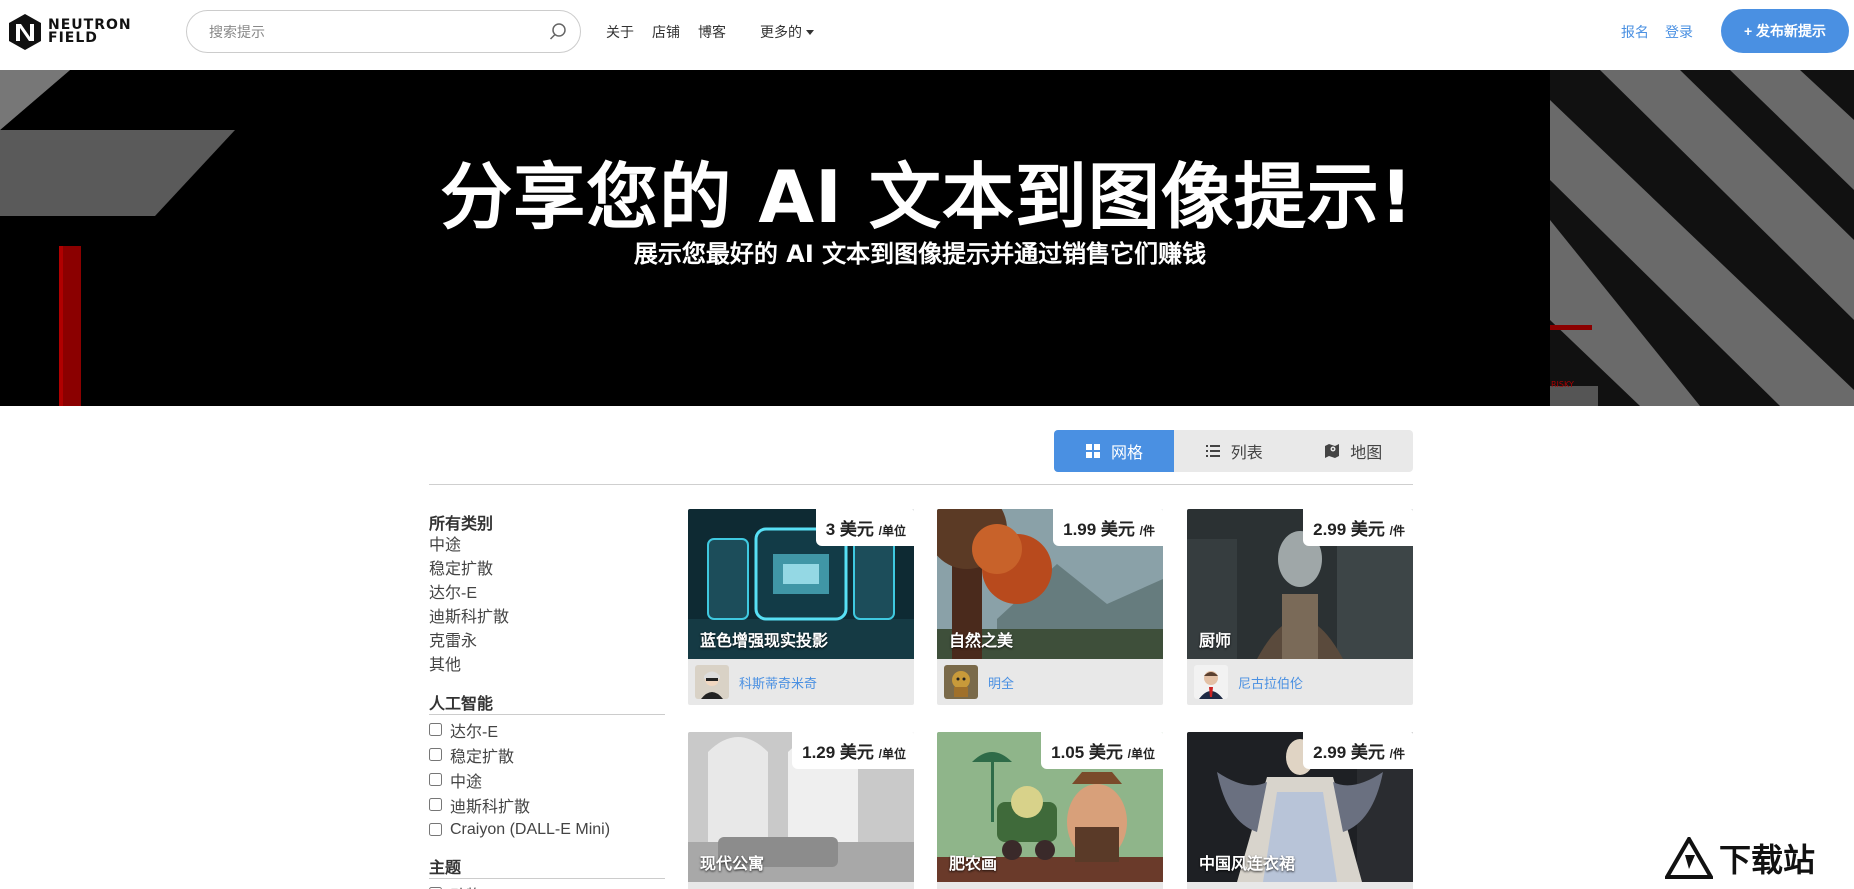 This screenshot has width=1854, height=889. I want to click on view-list-button: 列表, so click(1234, 451).